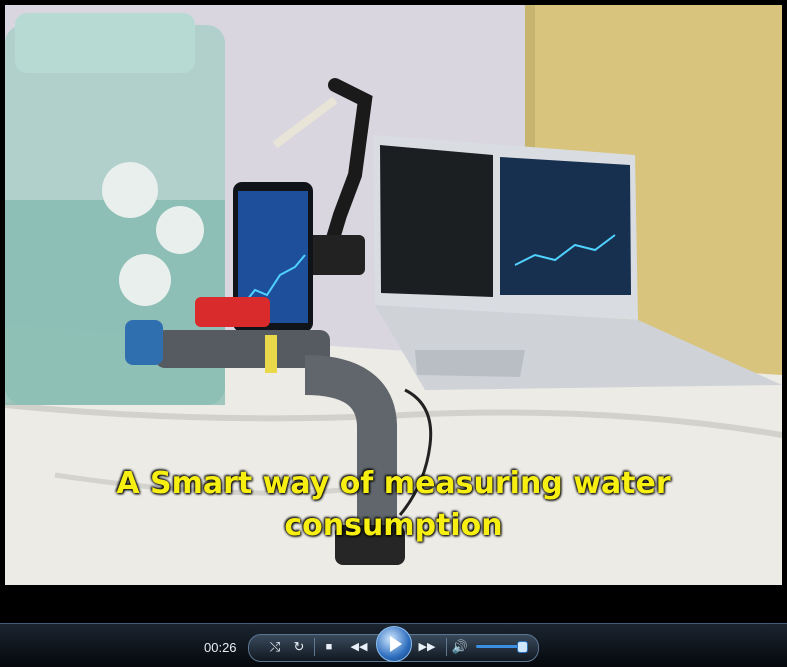 The height and width of the screenshot is (667, 787). I want to click on current-time: 00:26, so click(220, 647).